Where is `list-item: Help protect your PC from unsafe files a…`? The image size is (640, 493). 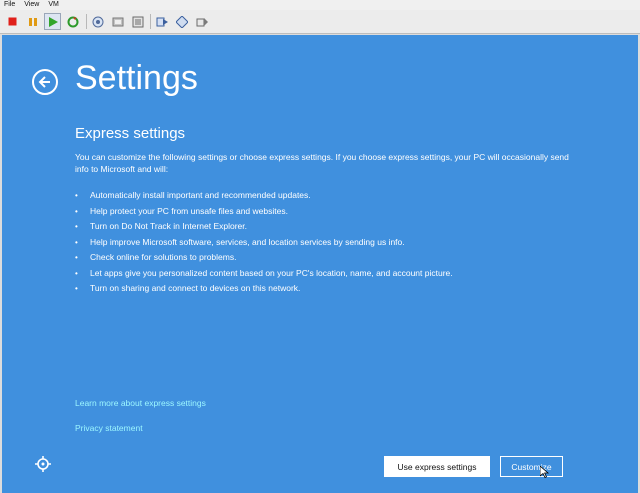
list-item: Help protect your PC from unsafe files a… is located at coordinates (335, 212).